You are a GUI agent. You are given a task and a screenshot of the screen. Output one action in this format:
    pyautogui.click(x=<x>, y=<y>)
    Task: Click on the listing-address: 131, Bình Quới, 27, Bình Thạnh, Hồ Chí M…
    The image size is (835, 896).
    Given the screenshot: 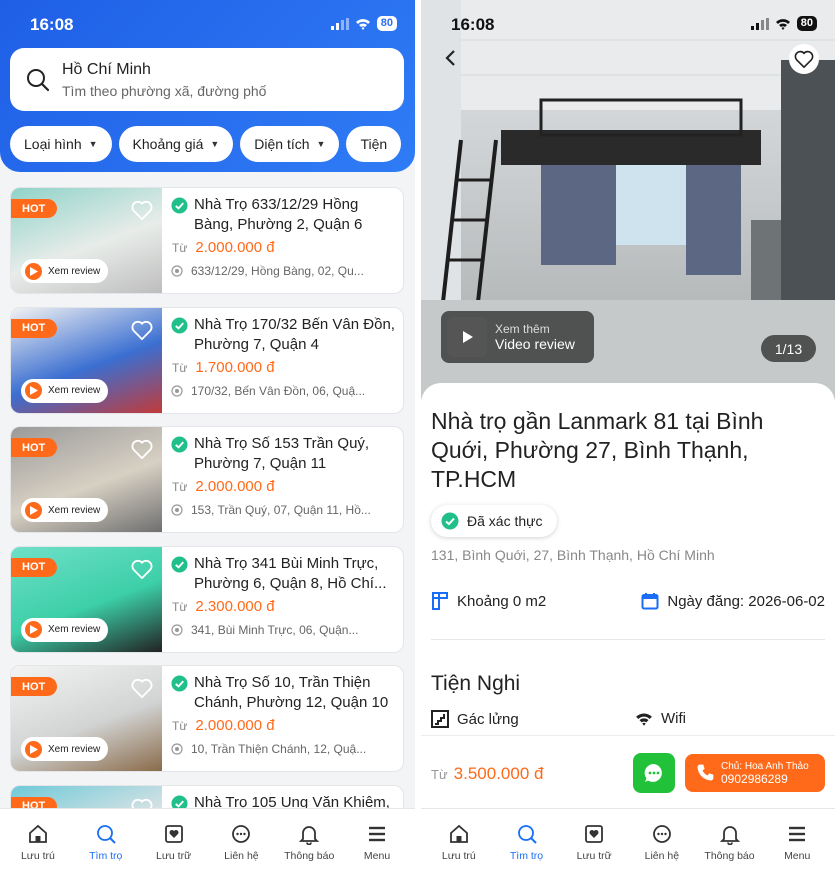 What is the action you would take?
    pyautogui.click(x=573, y=555)
    